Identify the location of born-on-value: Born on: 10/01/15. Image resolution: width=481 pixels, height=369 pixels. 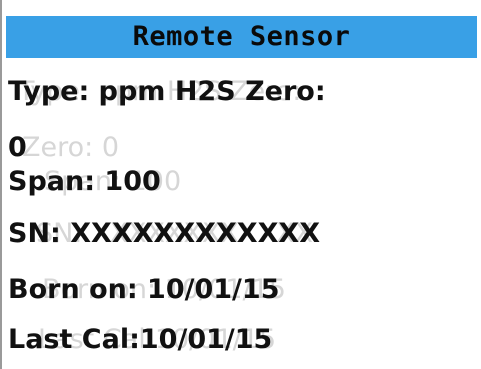
(144, 289).